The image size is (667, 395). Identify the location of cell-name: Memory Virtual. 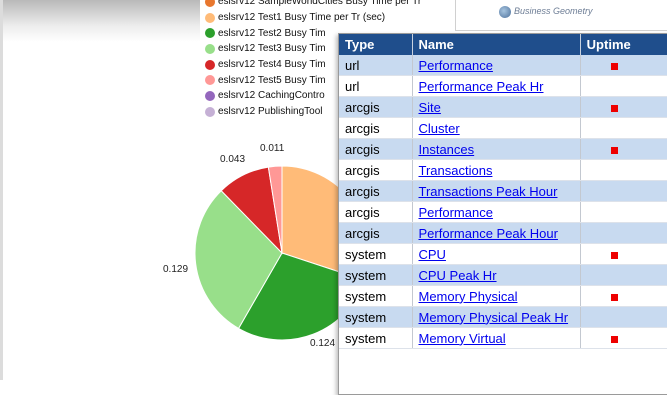
(496, 338).